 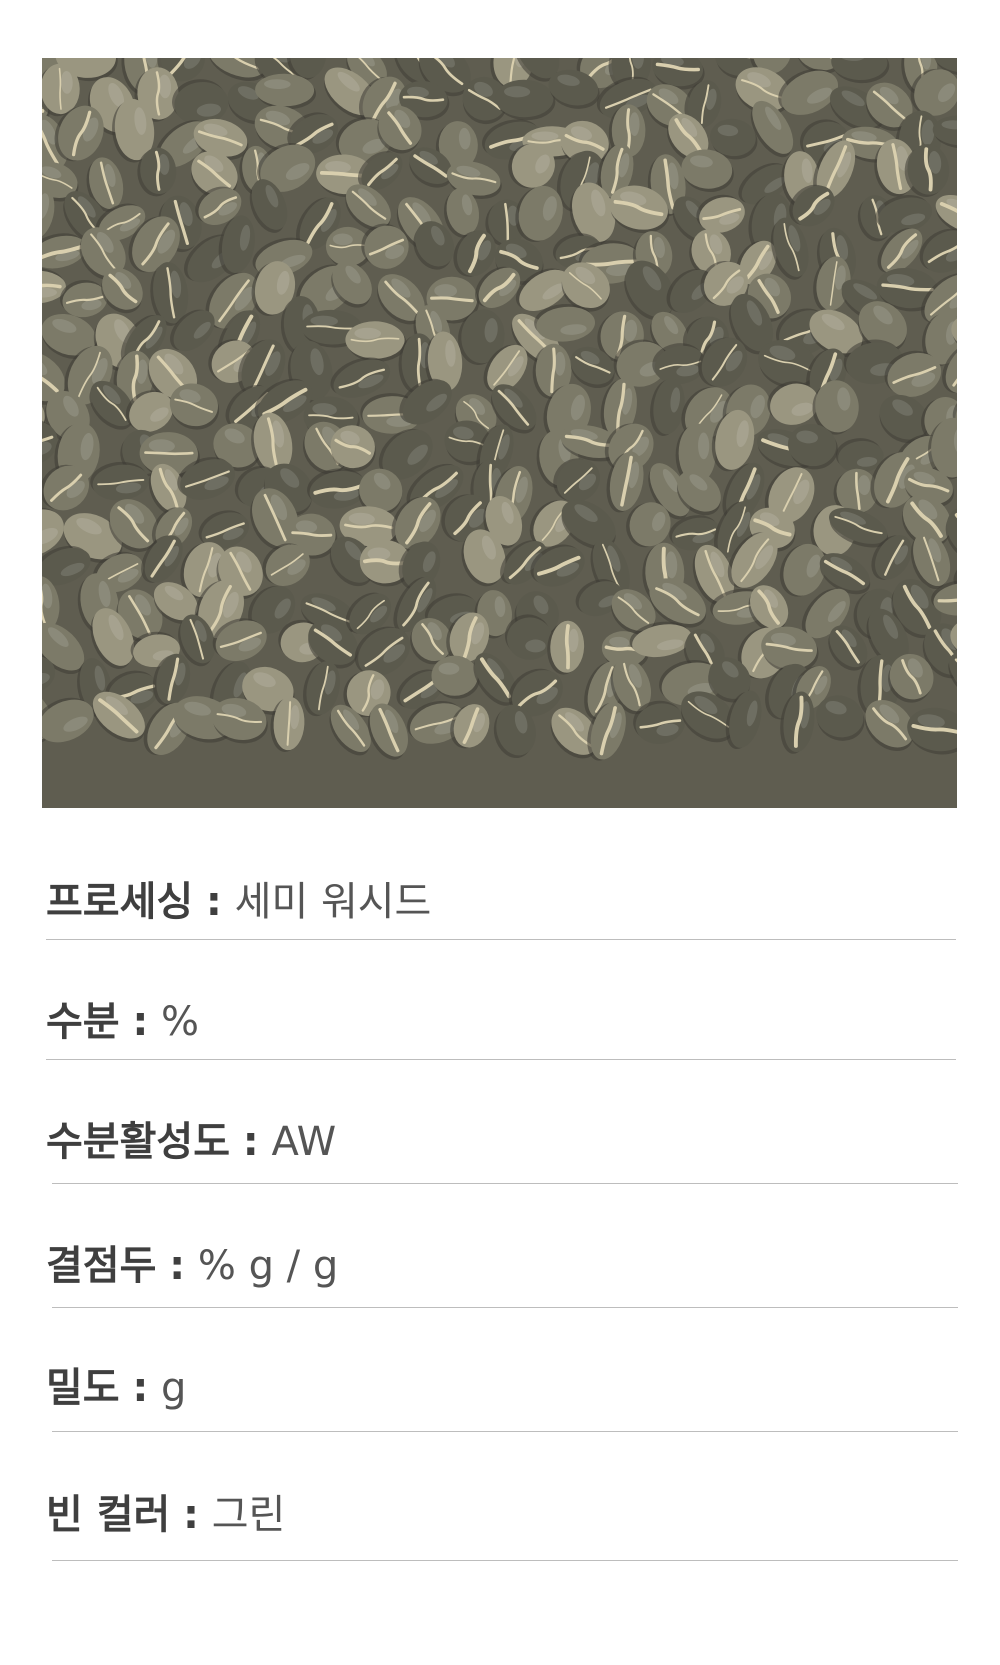 I want to click on spec-row-density: 밀도 : g, so click(x=501, y=1388).